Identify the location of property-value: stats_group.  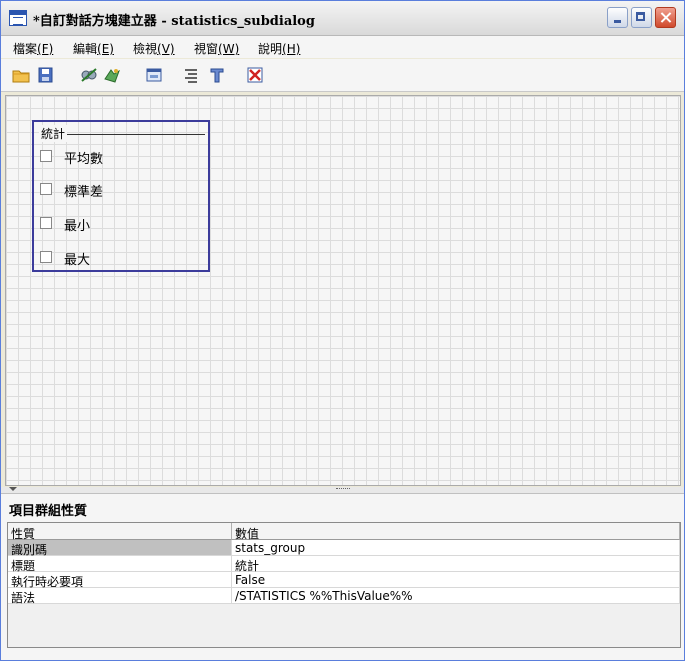
(456, 548).